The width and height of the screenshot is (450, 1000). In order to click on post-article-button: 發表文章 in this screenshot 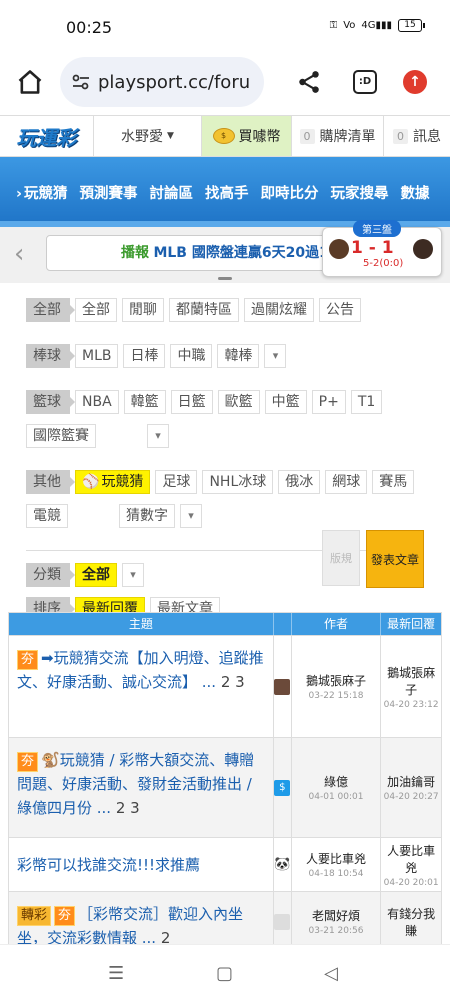, I will do `click(395, 559)`.